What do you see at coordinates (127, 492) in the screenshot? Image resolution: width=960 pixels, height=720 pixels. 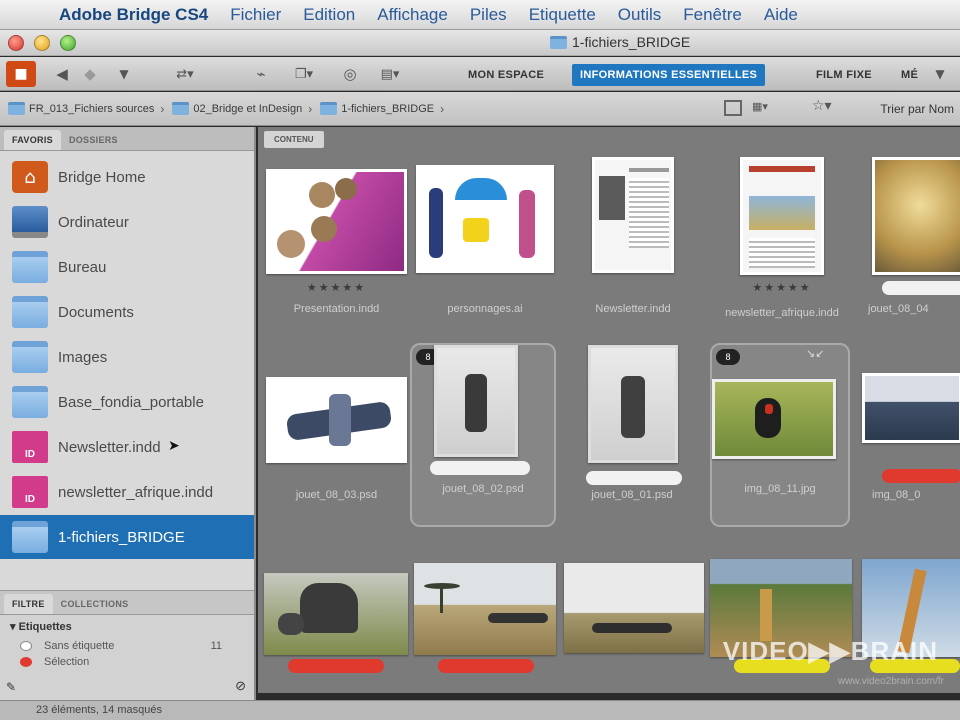 I see `favorite-item-newsletter-afrique: ID newsletter_afrique.indd` at bounding box center [127, 492].